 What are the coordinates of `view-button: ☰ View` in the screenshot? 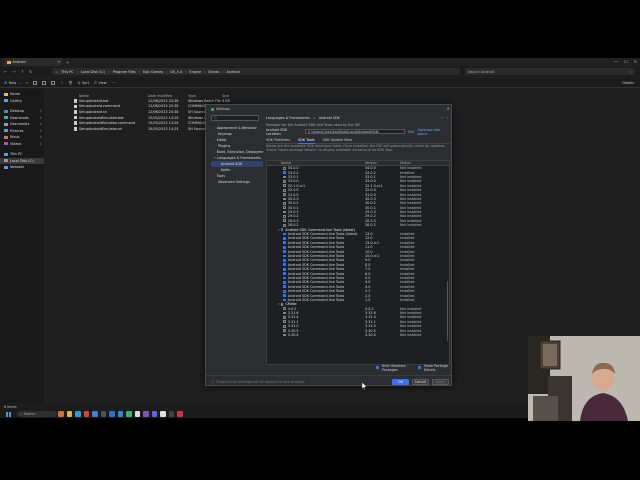 It's located at (100, 83).